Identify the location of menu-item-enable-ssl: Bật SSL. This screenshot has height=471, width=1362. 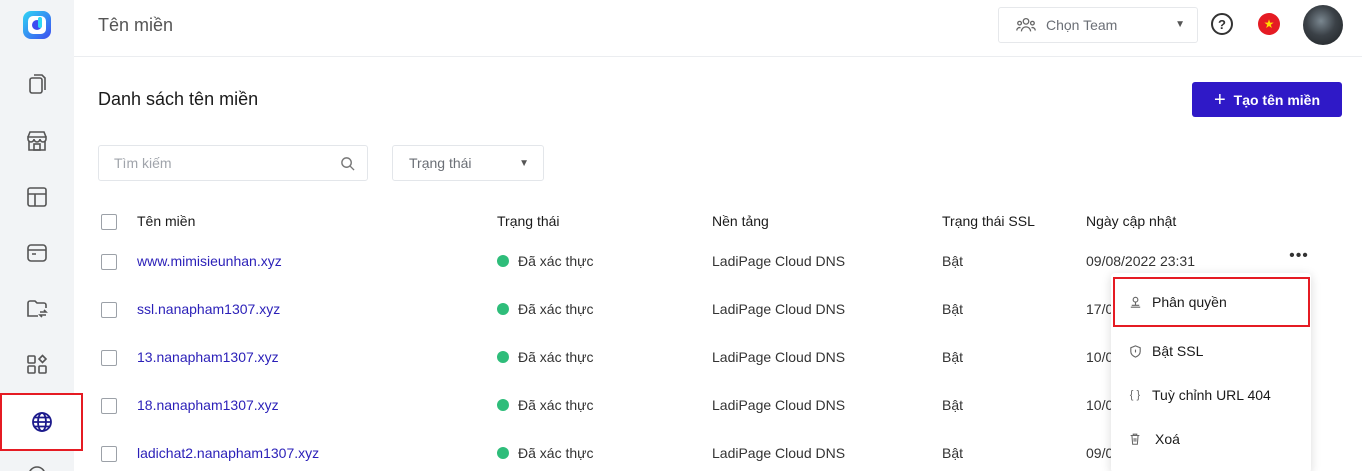
(1211, 351).